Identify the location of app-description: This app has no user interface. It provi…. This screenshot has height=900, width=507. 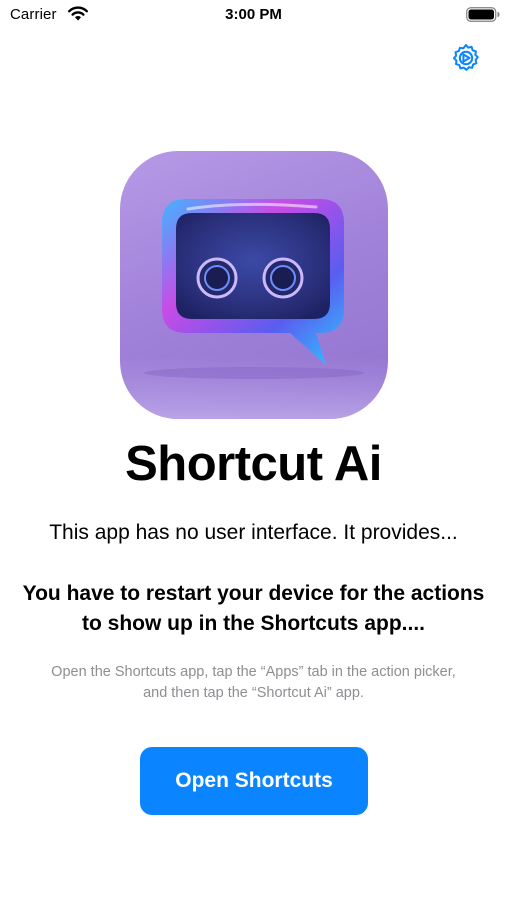
(253, 532).